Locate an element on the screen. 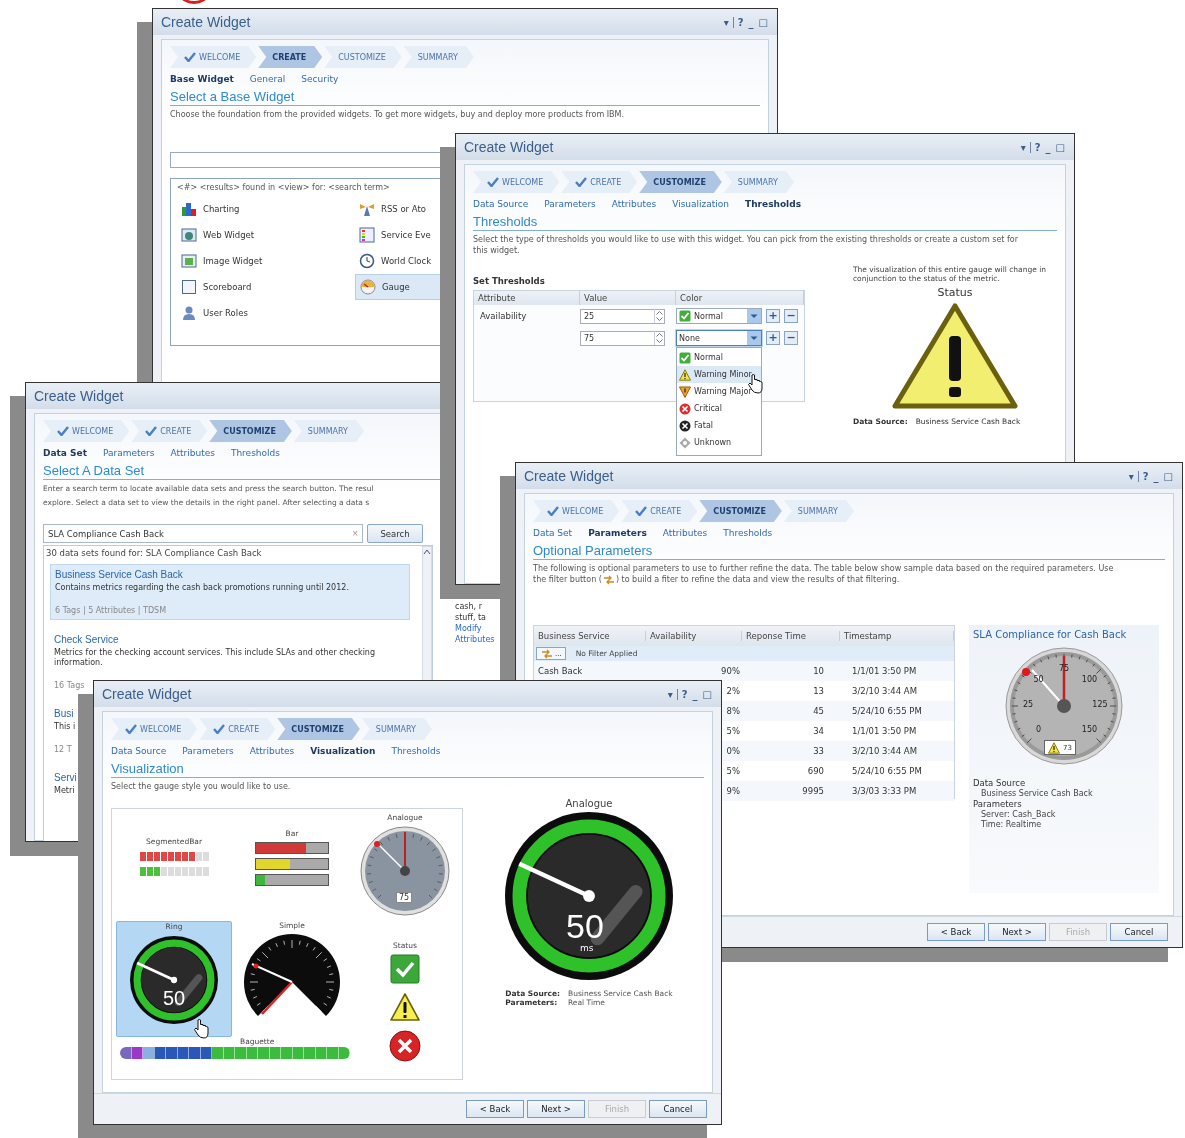 This screenshot has height=1138, width=1185. widget-list-item: Charting is located at coordinates (266, 209).